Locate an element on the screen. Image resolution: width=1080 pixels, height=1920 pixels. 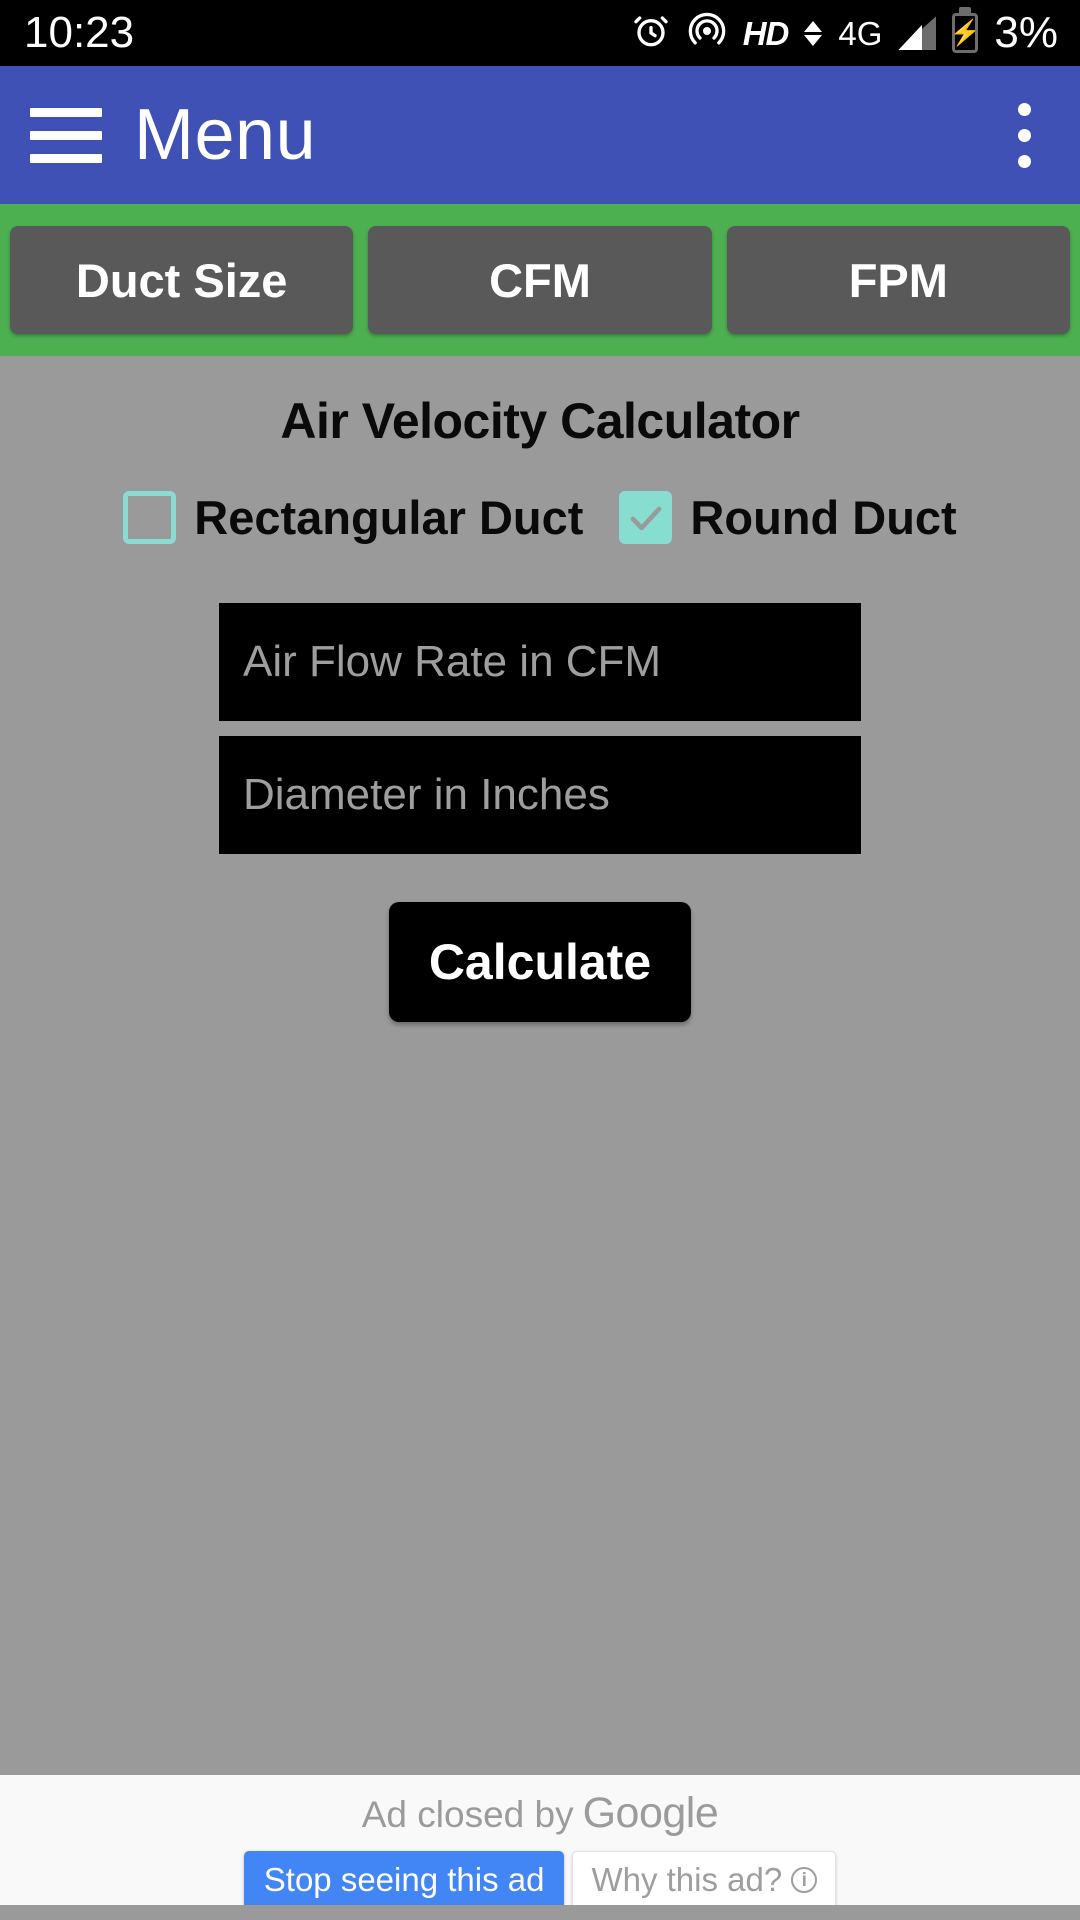
checkbox-round-duct-label: Round Duct is located at coordinates (823, 517).